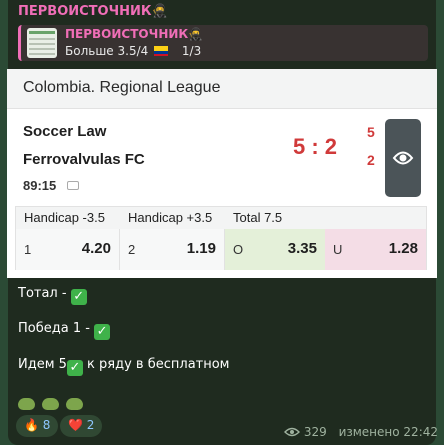  What do you see at coordinates (403, 248) in the screenshot?
I see `odds-value: 1.28` at bounding box center [403, 248].